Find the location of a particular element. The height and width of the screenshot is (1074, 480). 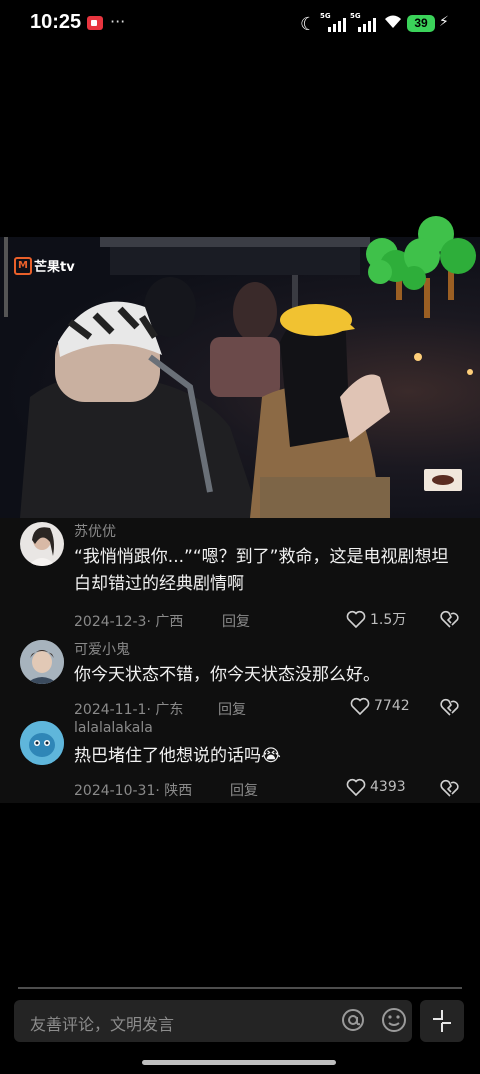

moon-icon: ☾ is located at coordinates (308, 24).